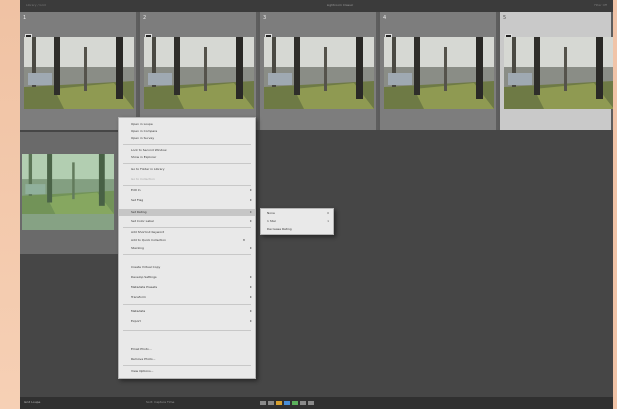  I want to click on menu-item-export: Export, so click(187, 321).